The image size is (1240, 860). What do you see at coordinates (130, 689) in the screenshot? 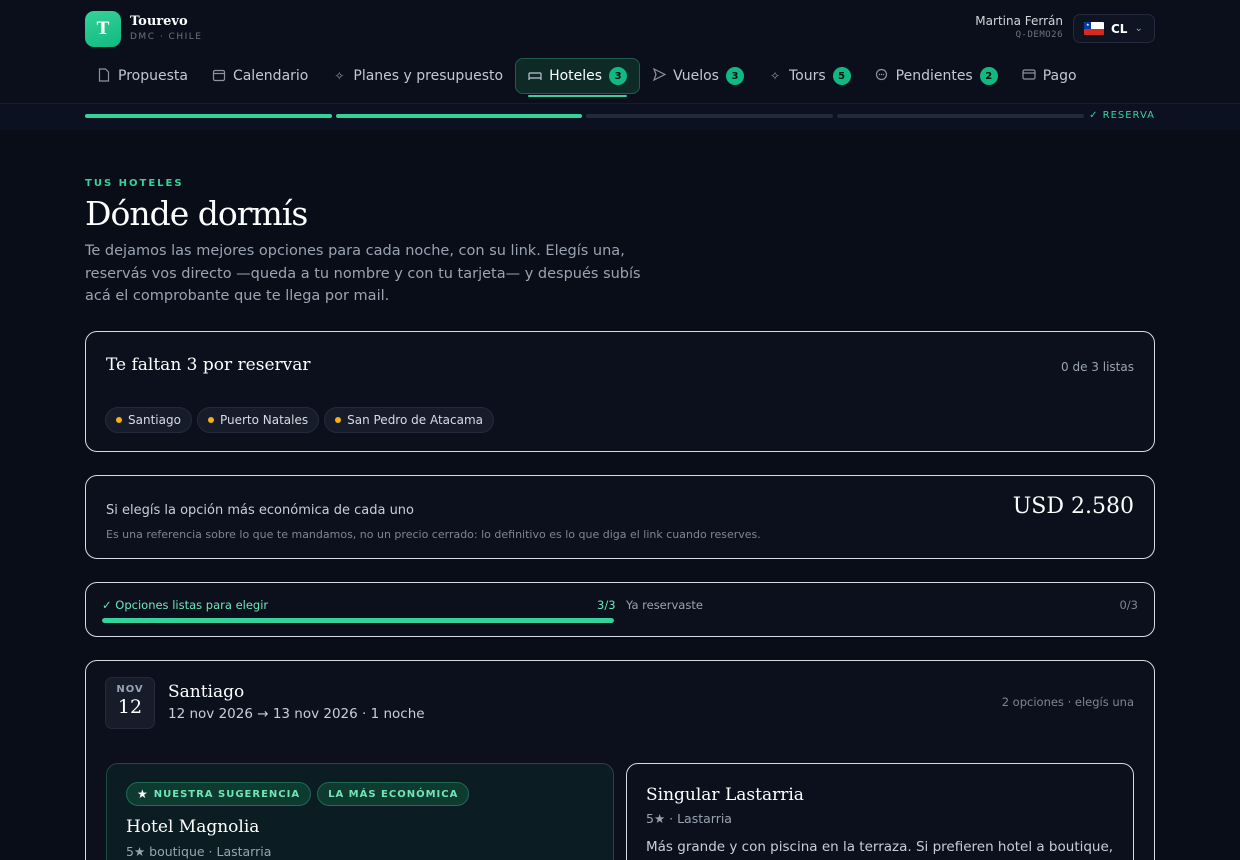
I see `stay-month: NOV` at bounding box center [130, 689].